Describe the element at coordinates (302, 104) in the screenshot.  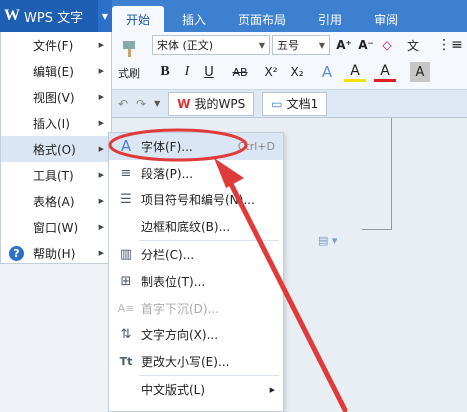
I see `document-label: 文档1` at that location.